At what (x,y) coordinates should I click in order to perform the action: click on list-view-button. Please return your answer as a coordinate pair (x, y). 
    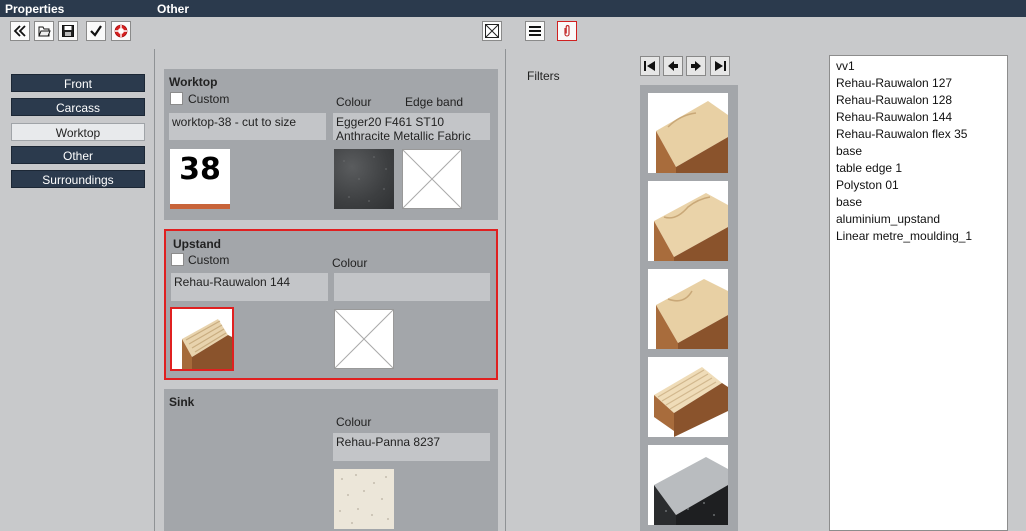
    Looking at the image, I should click on (535, 31).